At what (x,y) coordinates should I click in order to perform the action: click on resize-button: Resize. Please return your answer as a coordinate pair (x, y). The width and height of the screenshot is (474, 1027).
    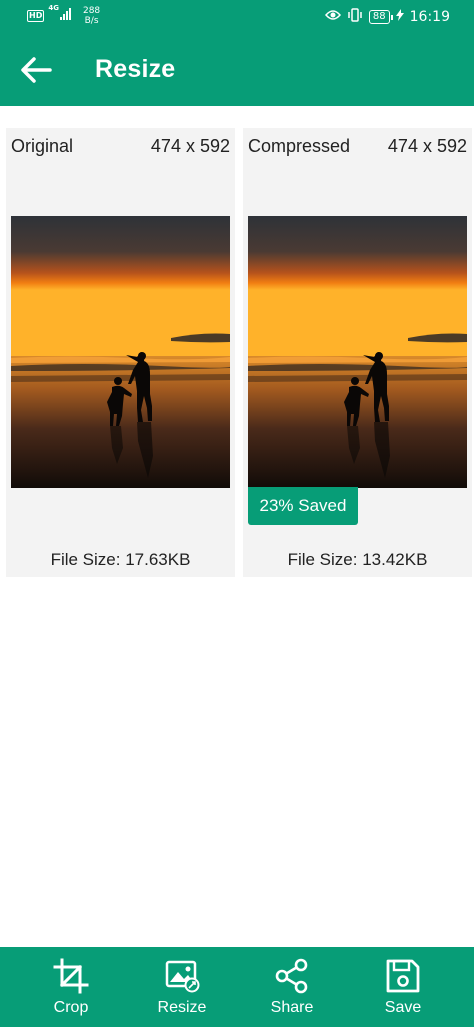
    Looking at the image, I should click on (182, 987).